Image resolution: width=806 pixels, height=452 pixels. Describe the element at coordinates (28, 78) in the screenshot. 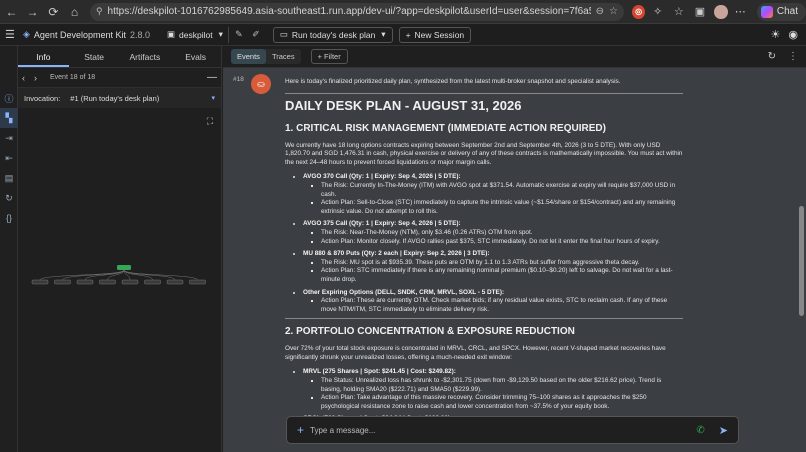

I see `chevron-left-icon: ‹` at that location.